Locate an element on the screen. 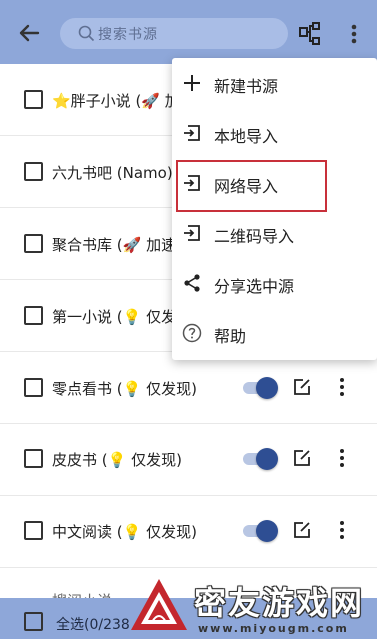 This screenshot has width=377, height=639. watermark: 密友游戏网 www.miyougm.com is located at coordinates (252, 605).